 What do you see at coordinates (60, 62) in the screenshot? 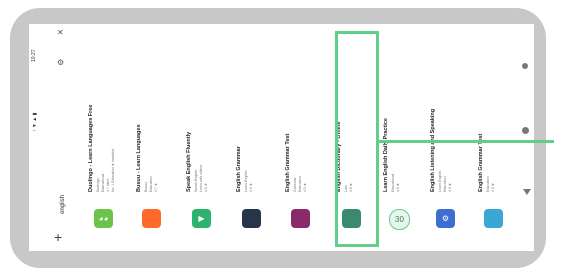
I see `gear-icon: ⚙` at bounding box center [60, 62].